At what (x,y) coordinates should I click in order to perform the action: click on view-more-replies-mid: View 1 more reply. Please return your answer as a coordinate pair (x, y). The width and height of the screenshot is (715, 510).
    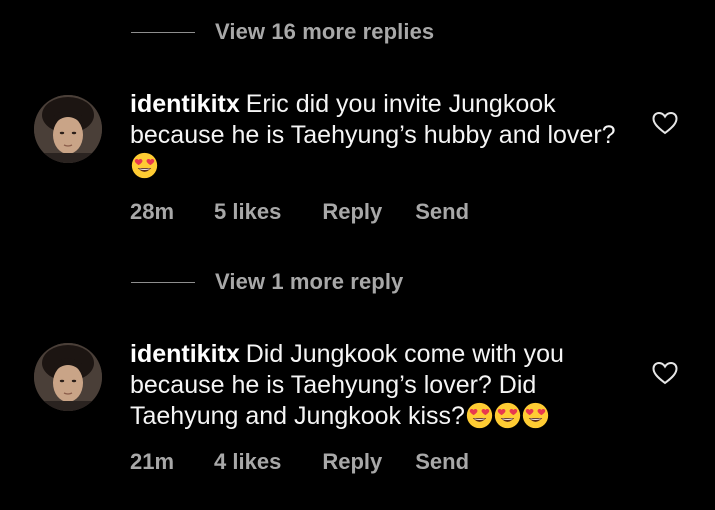
    Looking at the image, I should click on (267, 282).